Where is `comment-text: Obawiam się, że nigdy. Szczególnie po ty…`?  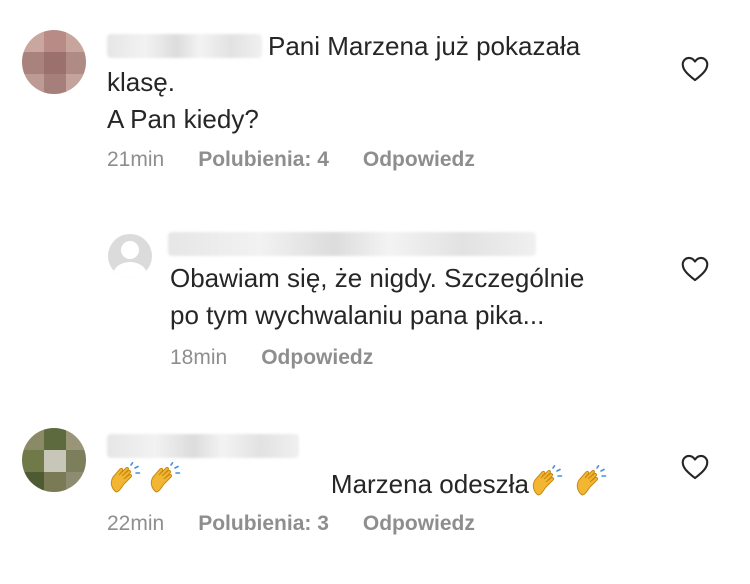
comment-text: Obawiam się, że nigdy. Szczególnie po ty… is located at coordinates (377, 296).